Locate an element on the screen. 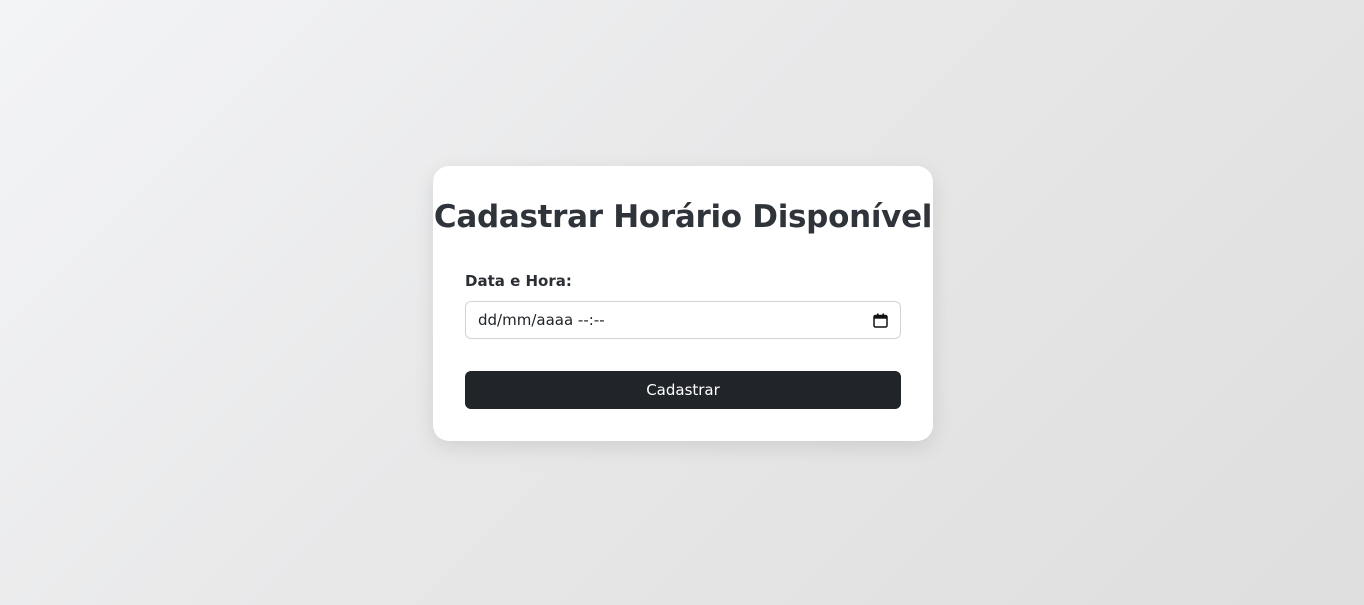 This screenshot has height=605, width=1364. calendar-icon is located at coordinates (880, 320).